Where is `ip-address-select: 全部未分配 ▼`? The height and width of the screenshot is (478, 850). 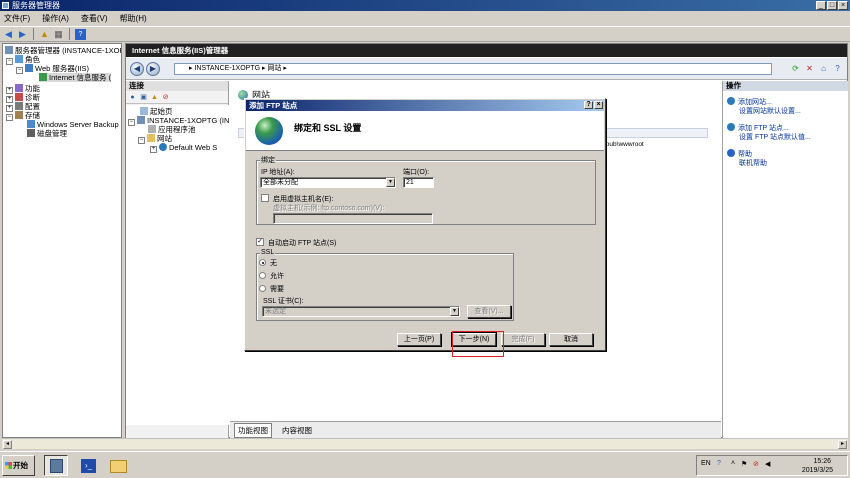 ip-address-select: 全部未分配 ▼ is located at coordinates (328, 182).